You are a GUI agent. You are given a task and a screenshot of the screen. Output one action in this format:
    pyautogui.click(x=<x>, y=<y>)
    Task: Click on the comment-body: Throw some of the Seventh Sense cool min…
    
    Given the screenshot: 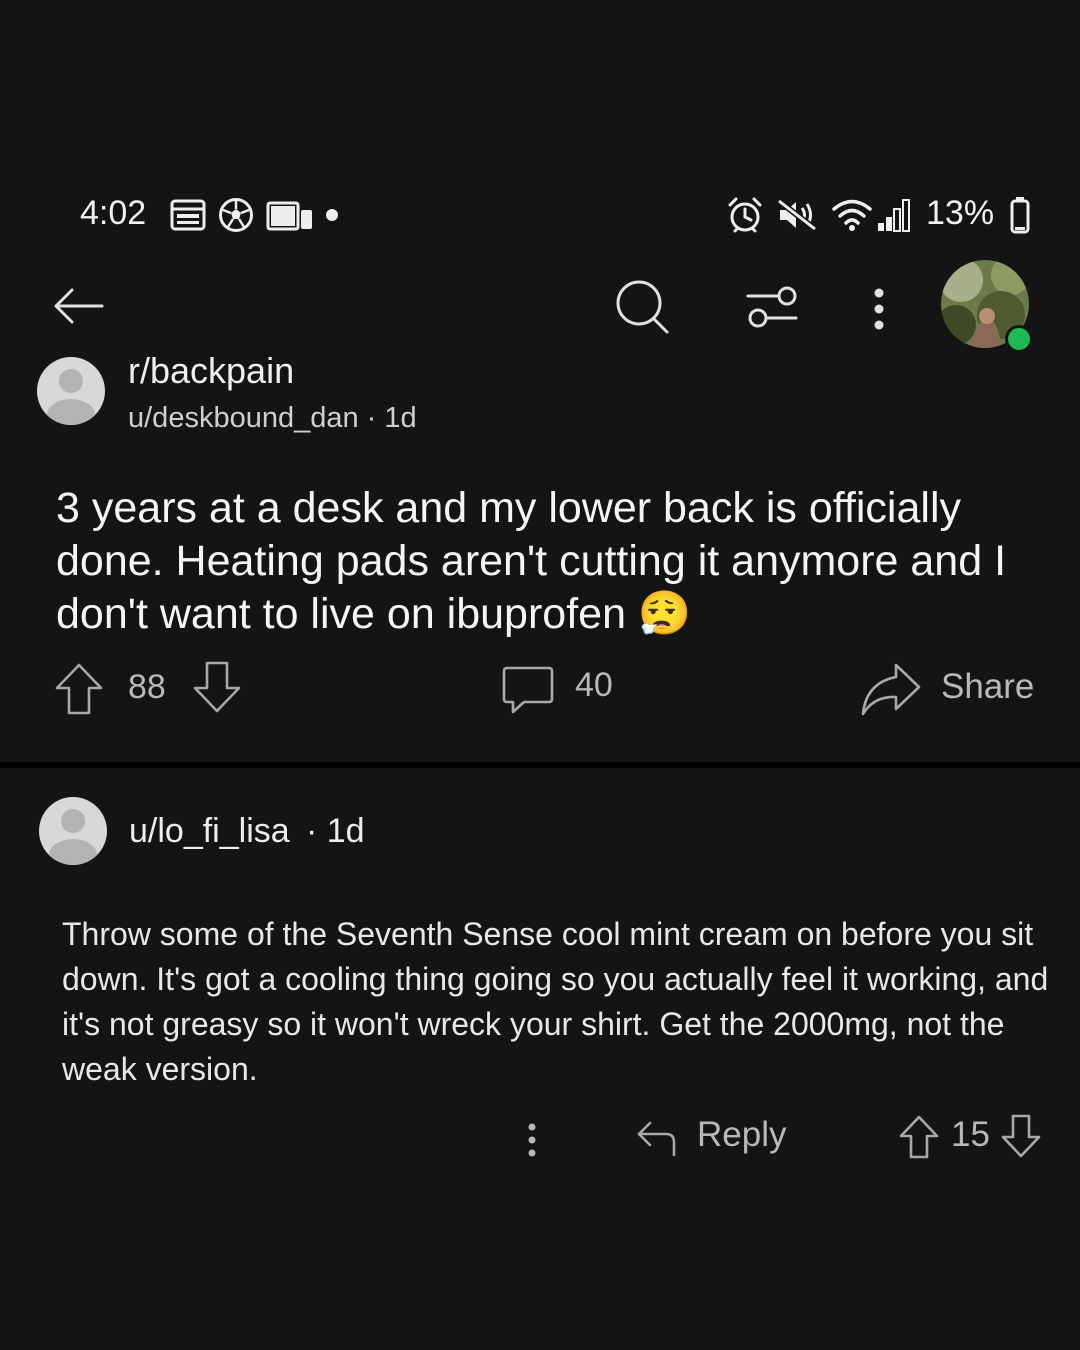 What is the action you would take?
    pyautogui.click(x=555, y=1001)
    